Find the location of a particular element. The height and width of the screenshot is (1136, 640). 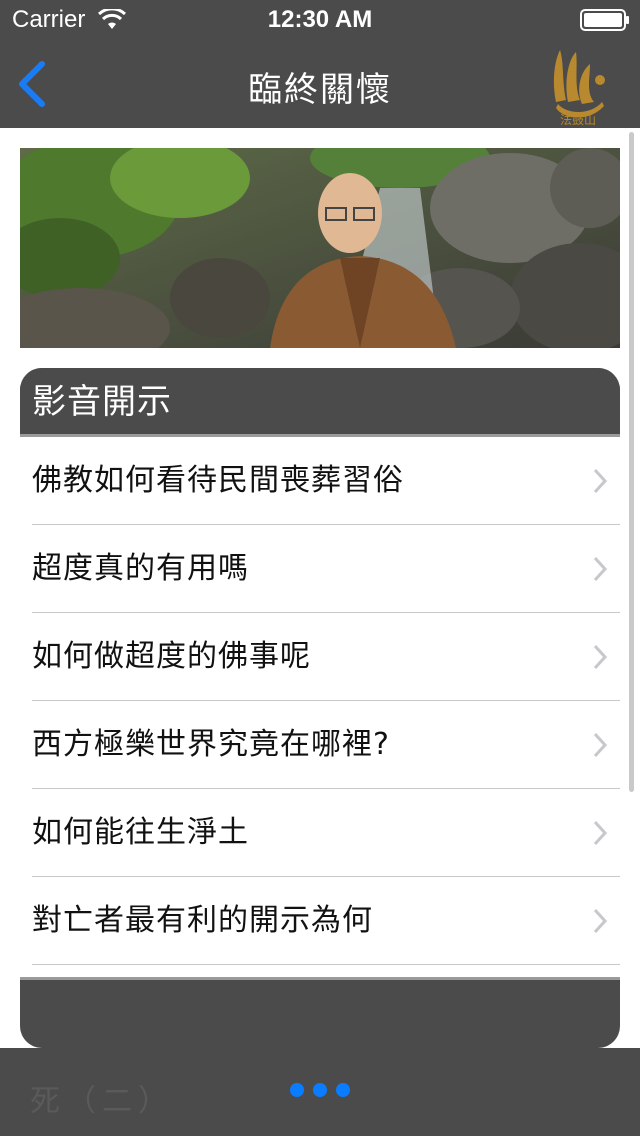

section-header: 影音開示 is located at coordinates (320, 402).